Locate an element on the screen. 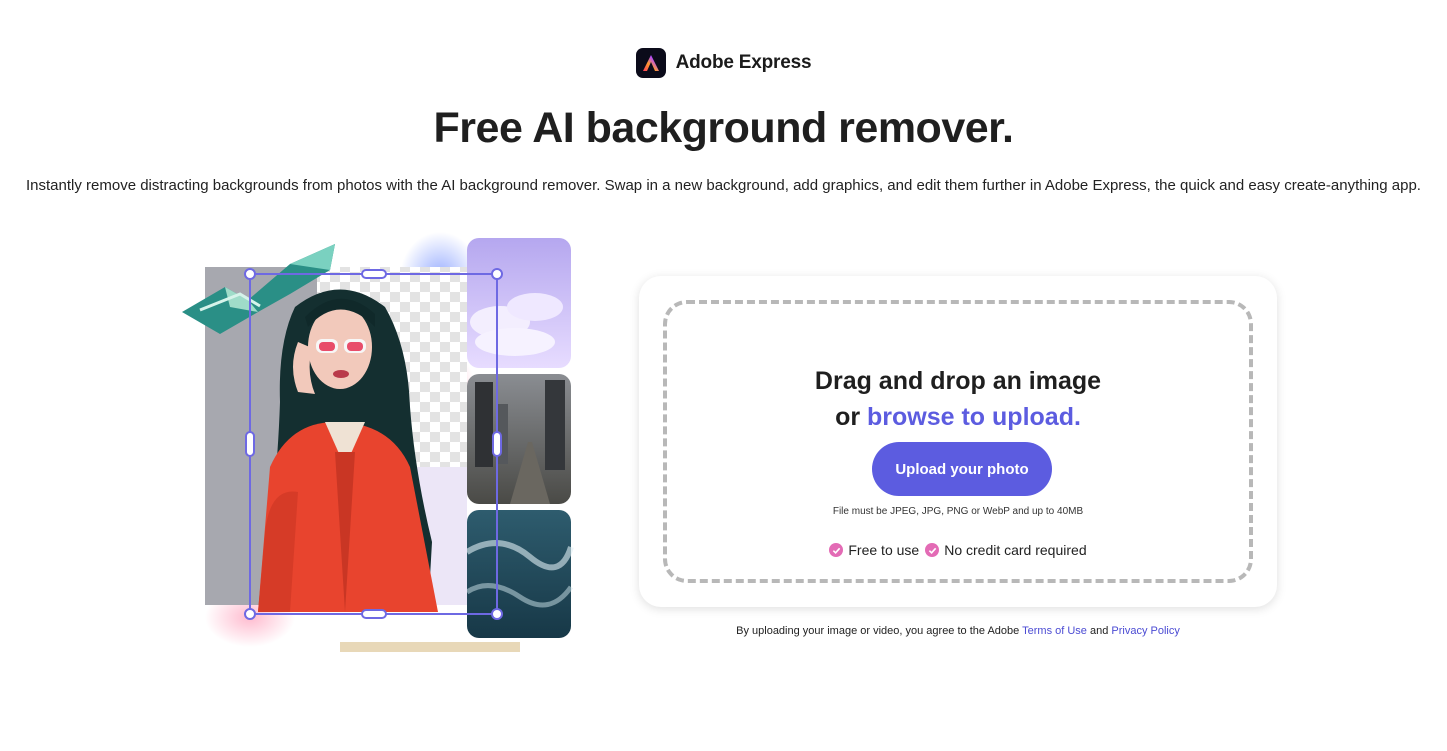 The height and width of the screenshot is (751, 1447). perk-label: Free to use is located at coordinates (884, 550).